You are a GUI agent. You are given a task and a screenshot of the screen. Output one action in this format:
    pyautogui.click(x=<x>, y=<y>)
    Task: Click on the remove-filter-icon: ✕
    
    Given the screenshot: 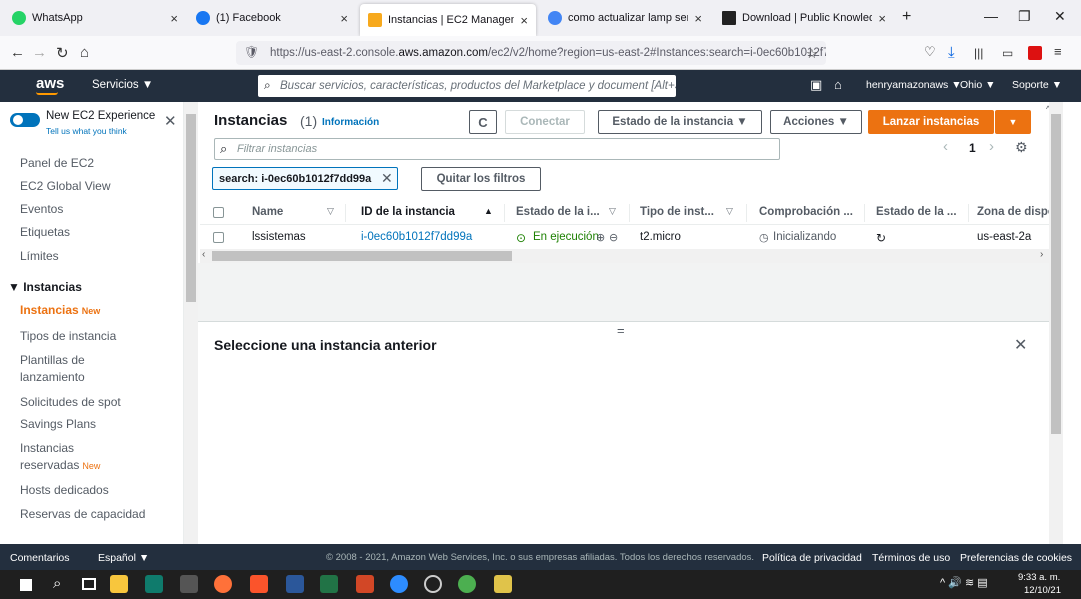 What is the action you would take?
    pyautogui.click(x=387, y=178)
    